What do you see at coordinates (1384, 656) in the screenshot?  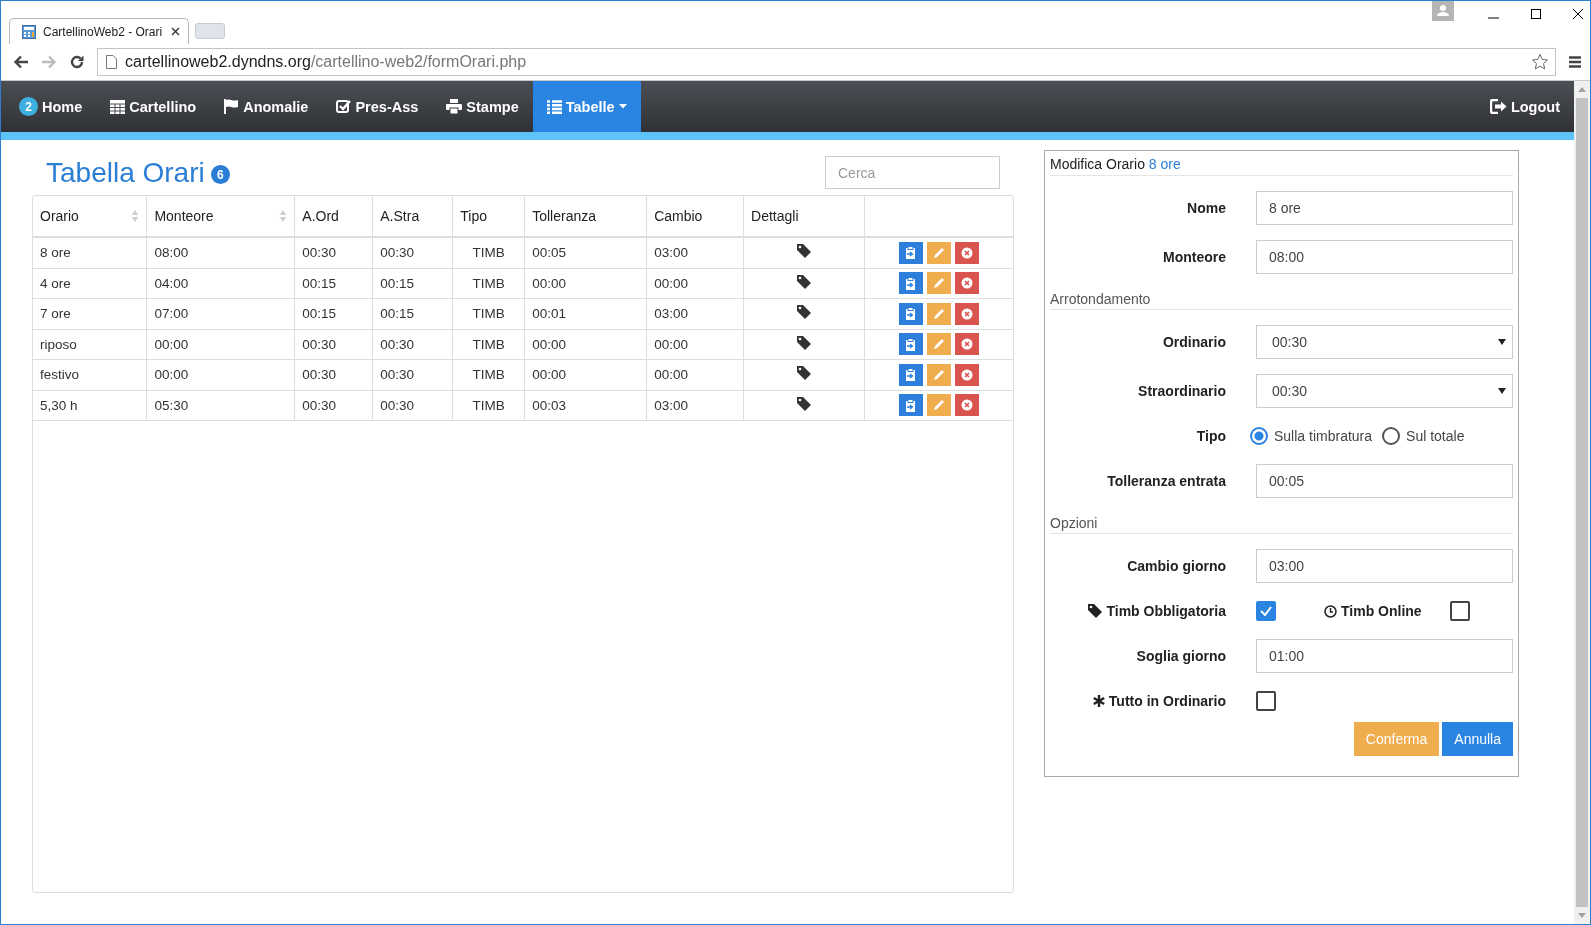 I see `input-field: 01:00` at bounding box center [1384, 656].